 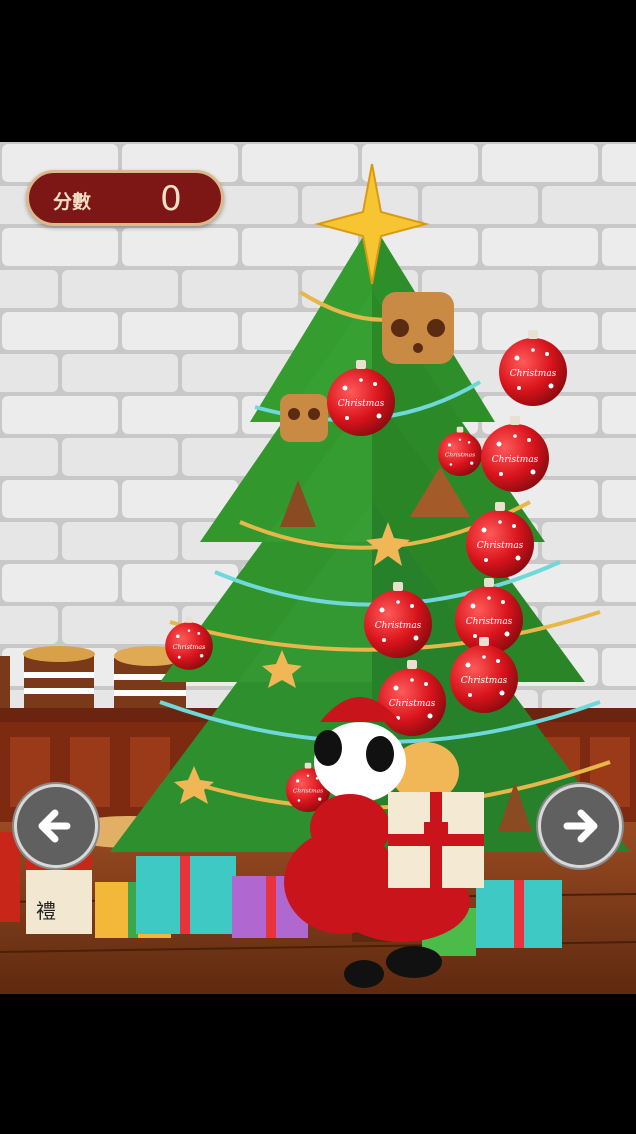 I want to click on score-label: 分數, so click(x=72, y=202).